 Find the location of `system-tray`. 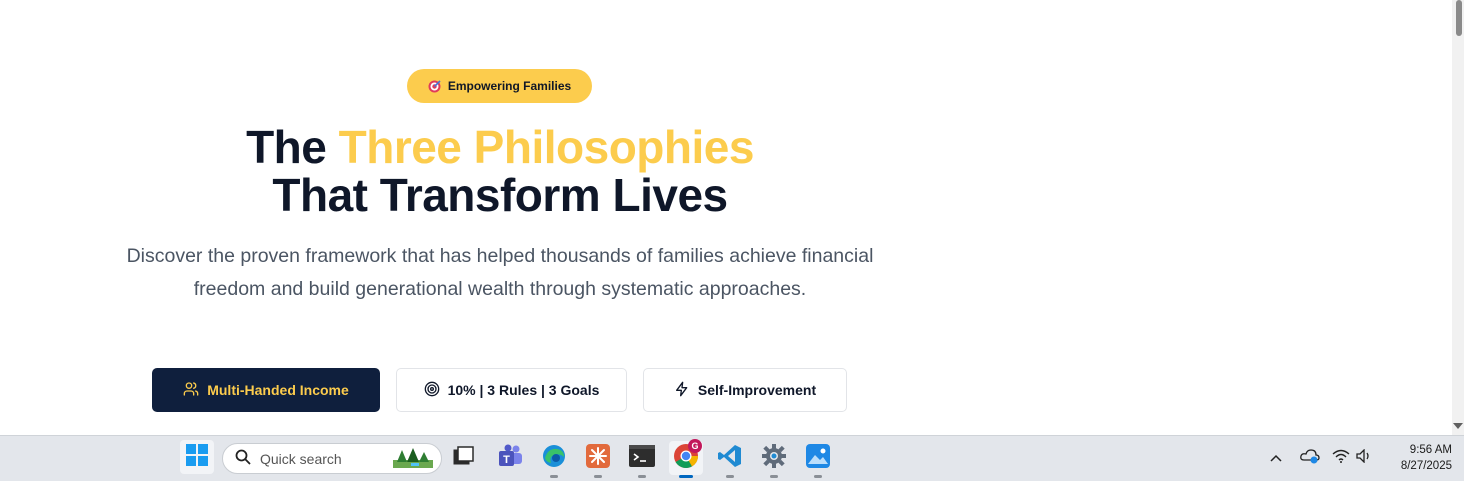

system-tray is located at coordinates (1322, 458).